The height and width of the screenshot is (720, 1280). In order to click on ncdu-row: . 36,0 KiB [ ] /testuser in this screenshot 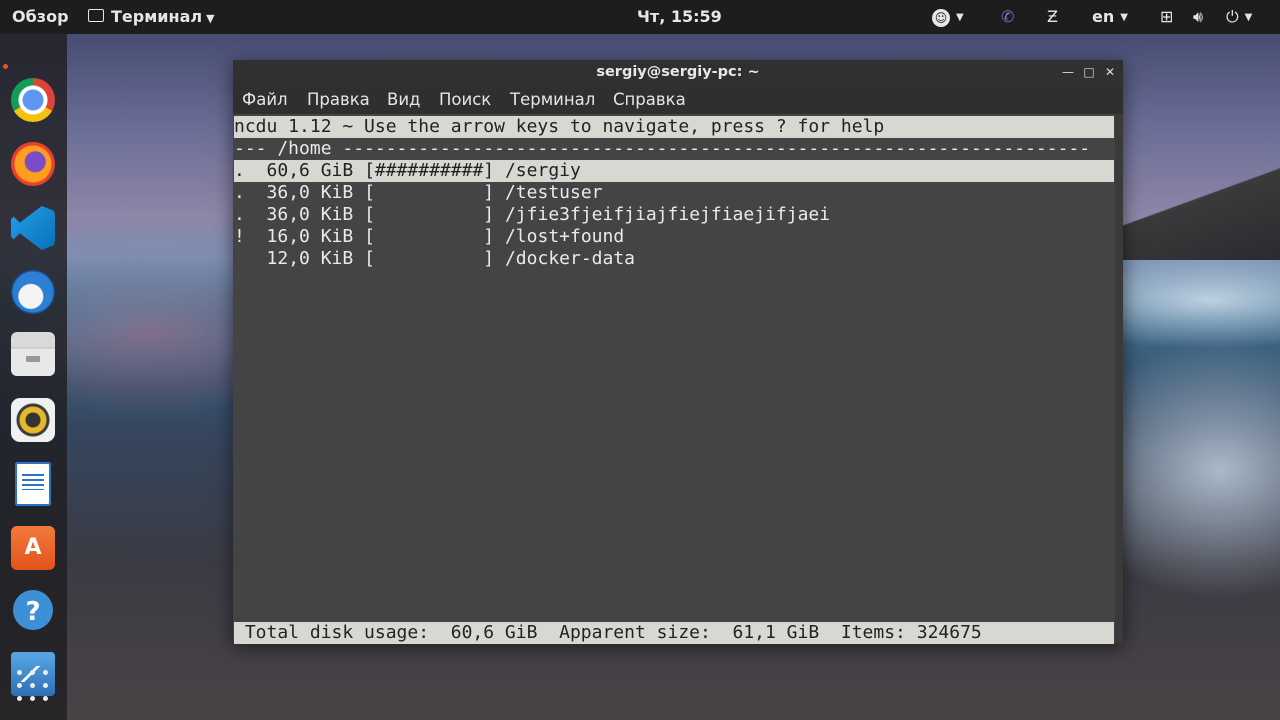, I will do `click(418, 193)`.